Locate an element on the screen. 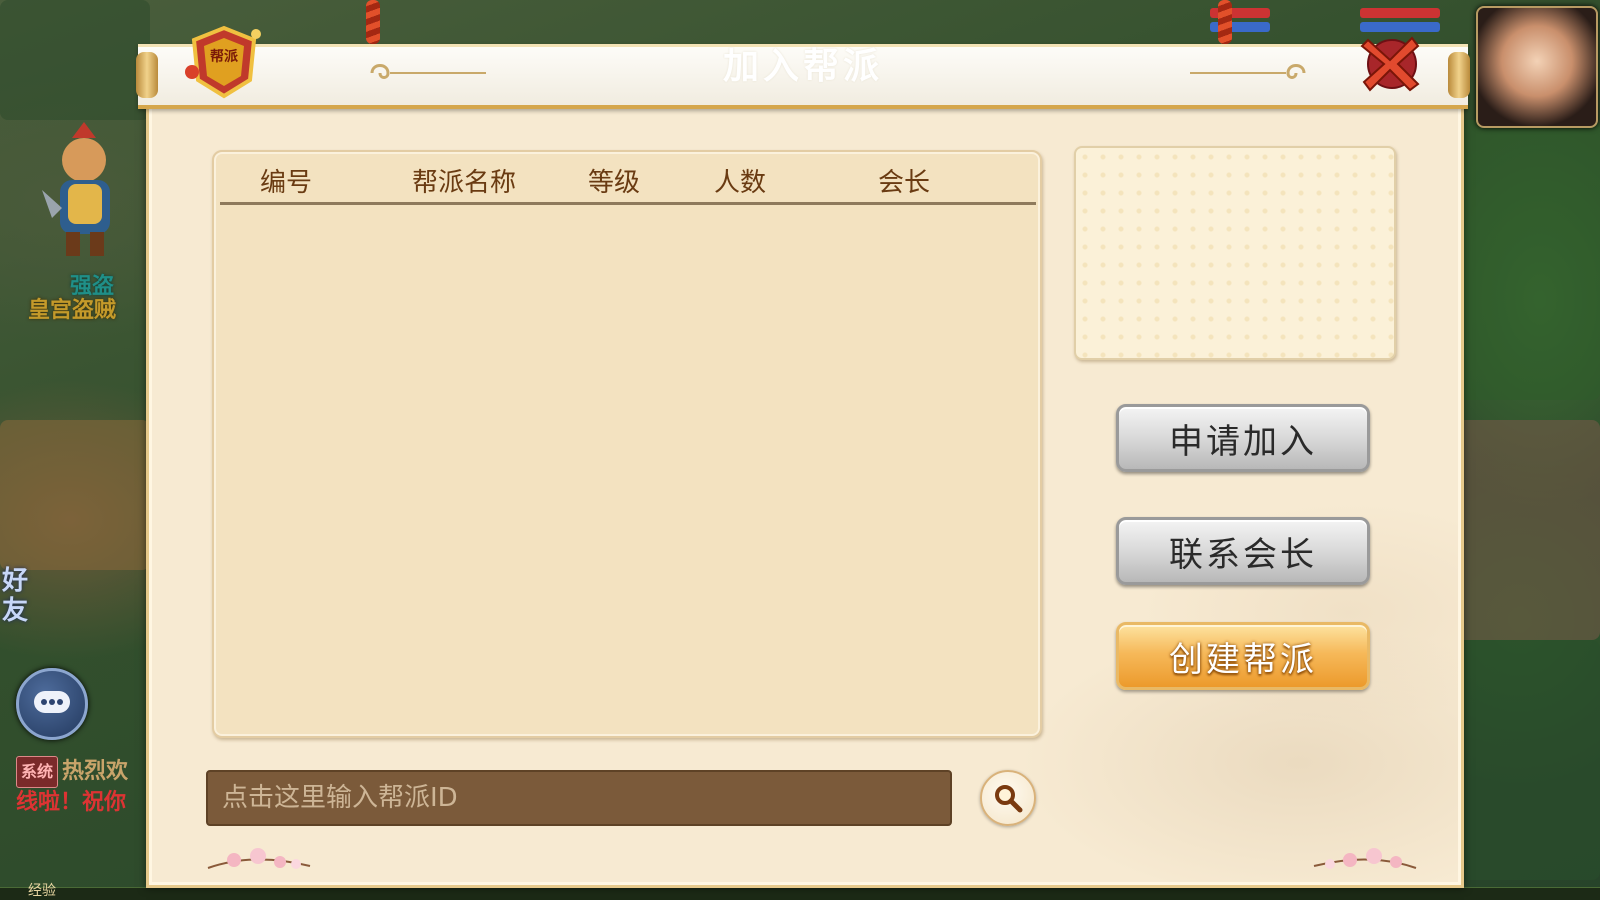 The width and height of the screenshot is (1600, 900). search-icon is located at coordinates (1009, 799).